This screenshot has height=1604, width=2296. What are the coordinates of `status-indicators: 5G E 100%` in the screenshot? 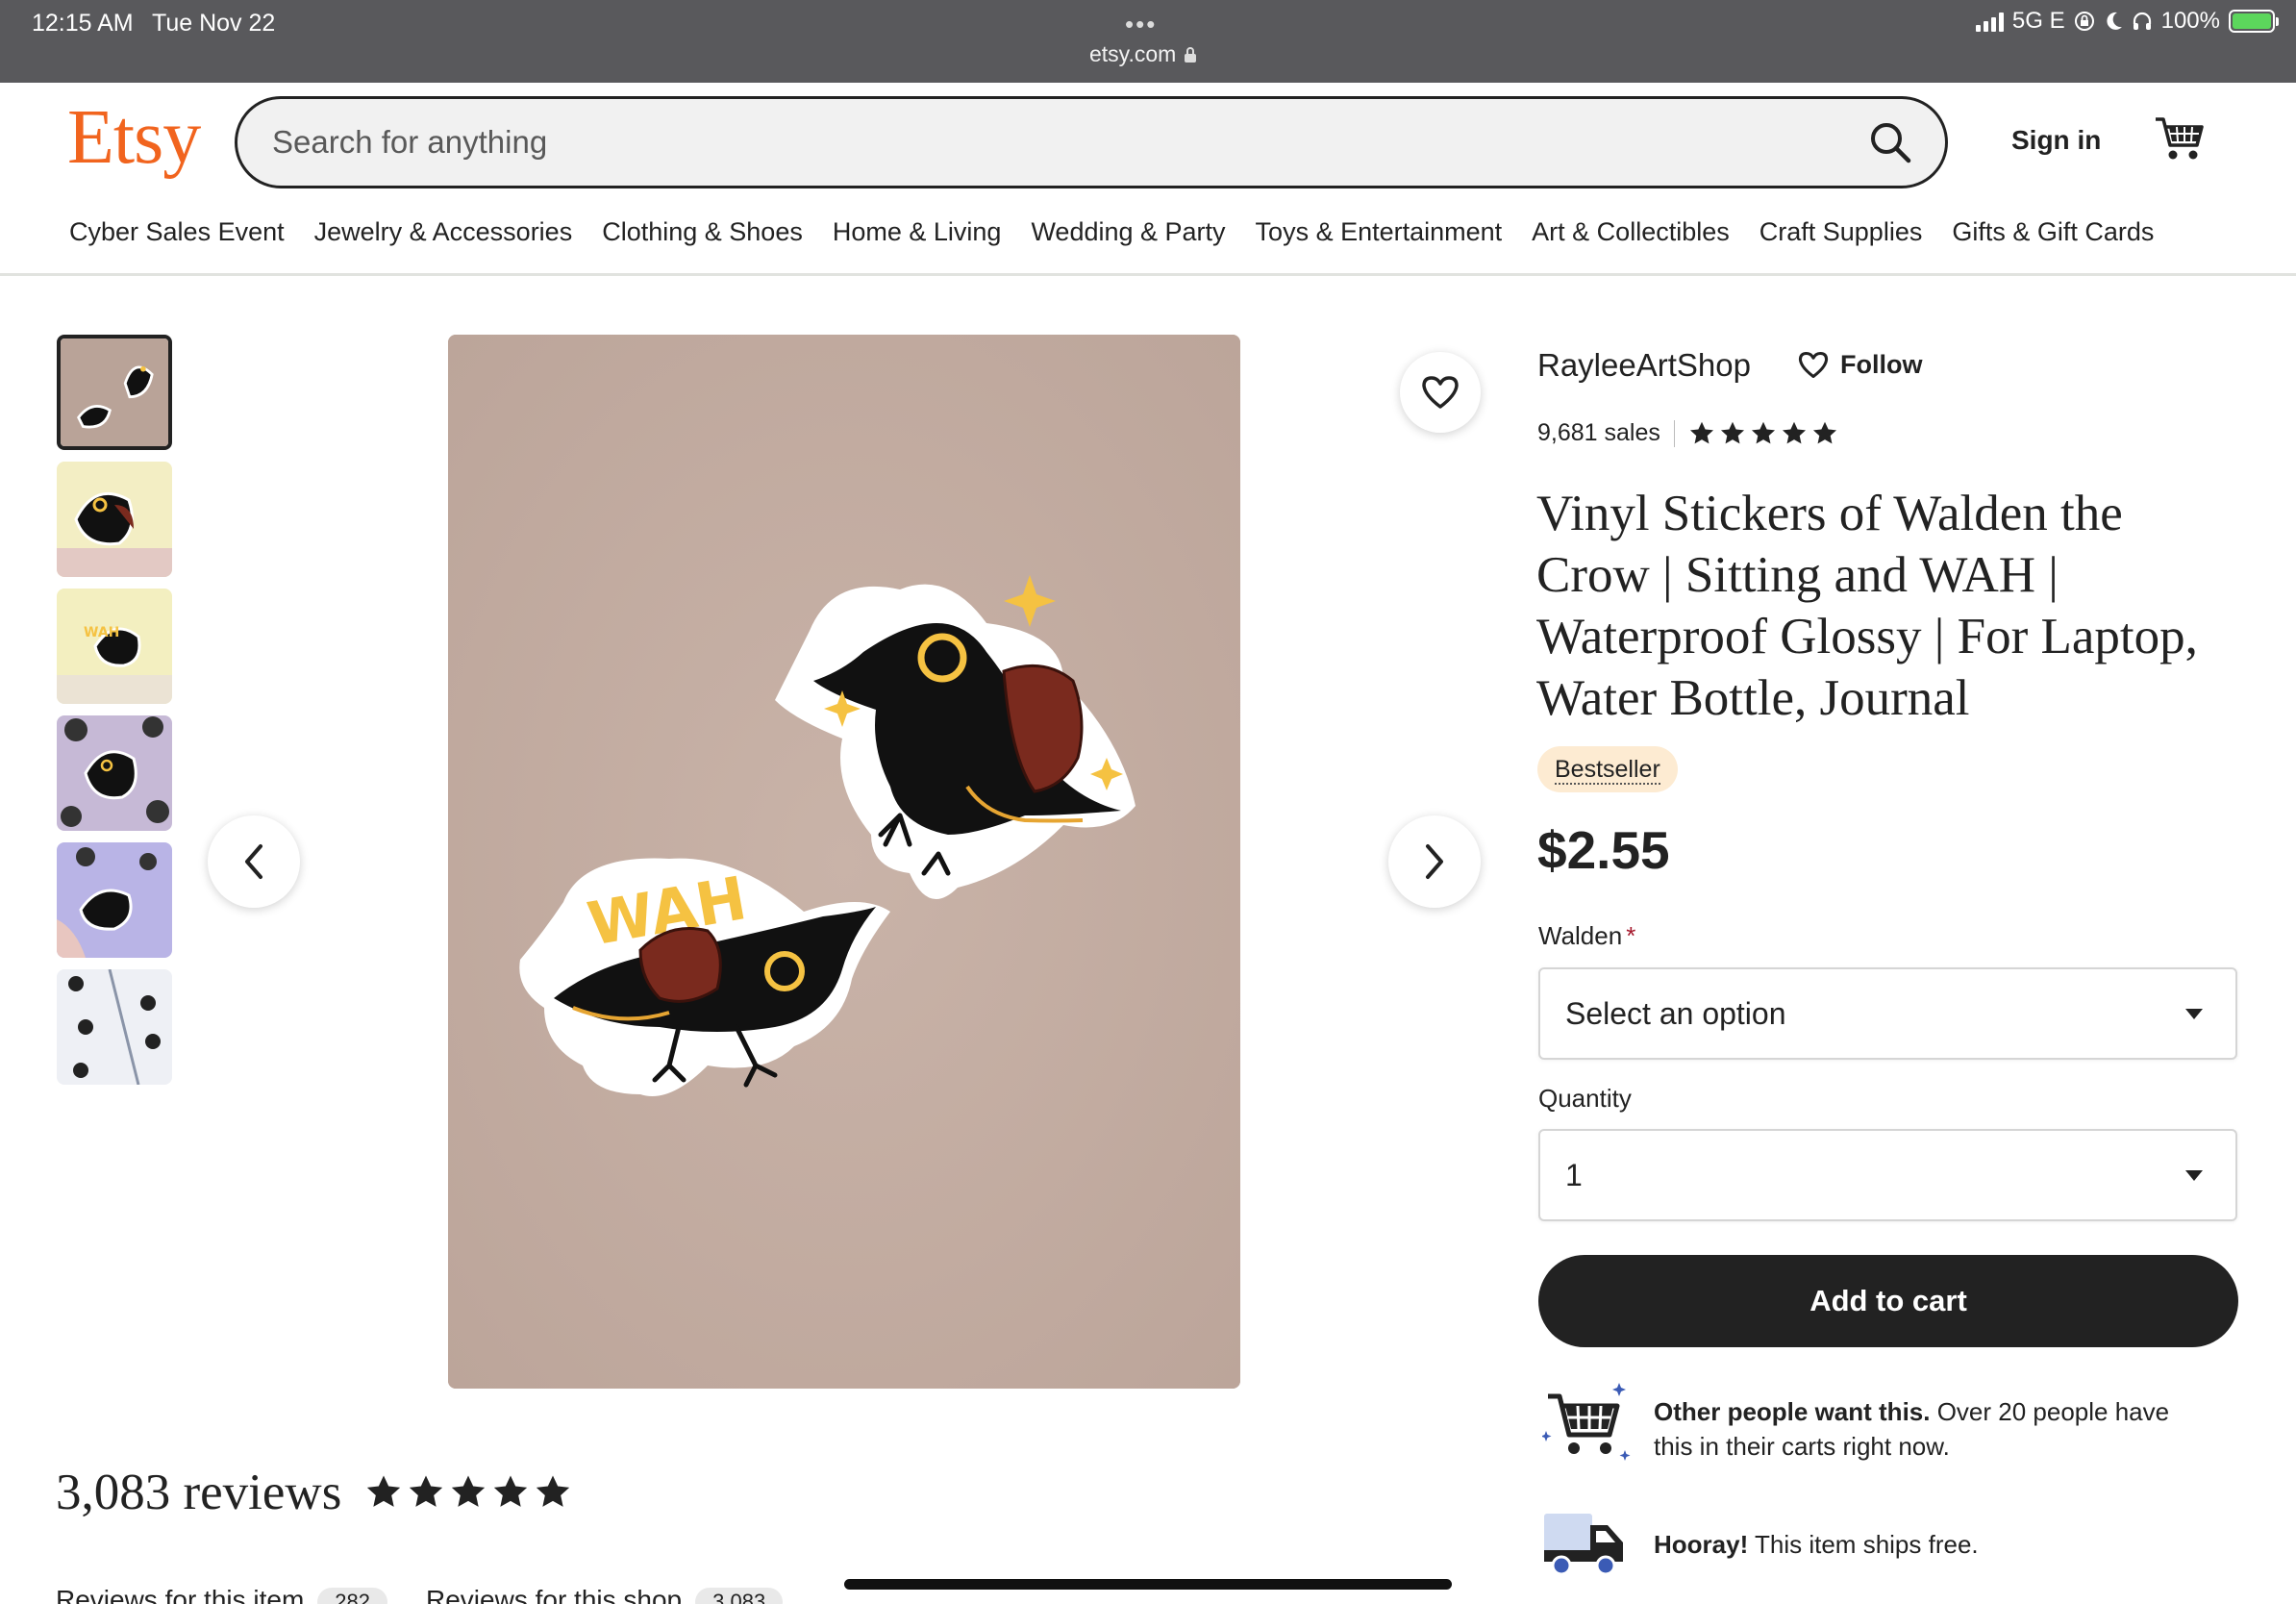 It's located at (2127, 21).